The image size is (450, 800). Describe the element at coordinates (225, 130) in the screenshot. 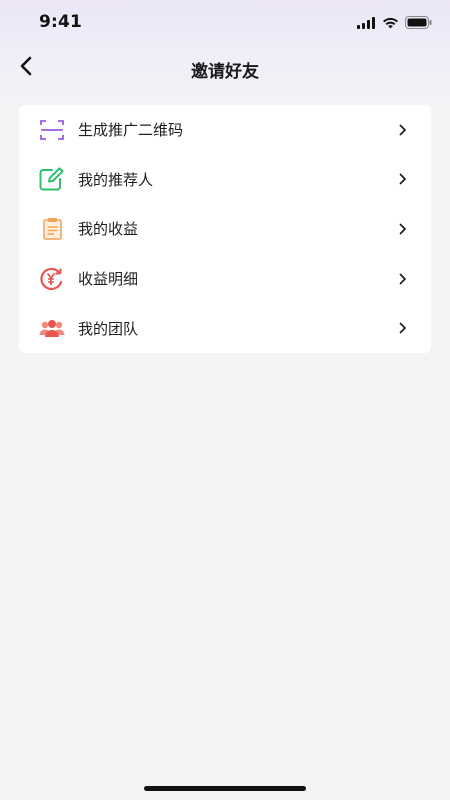

I see `menu-item-generate-qrcode: 生成推广二维码` at that location.